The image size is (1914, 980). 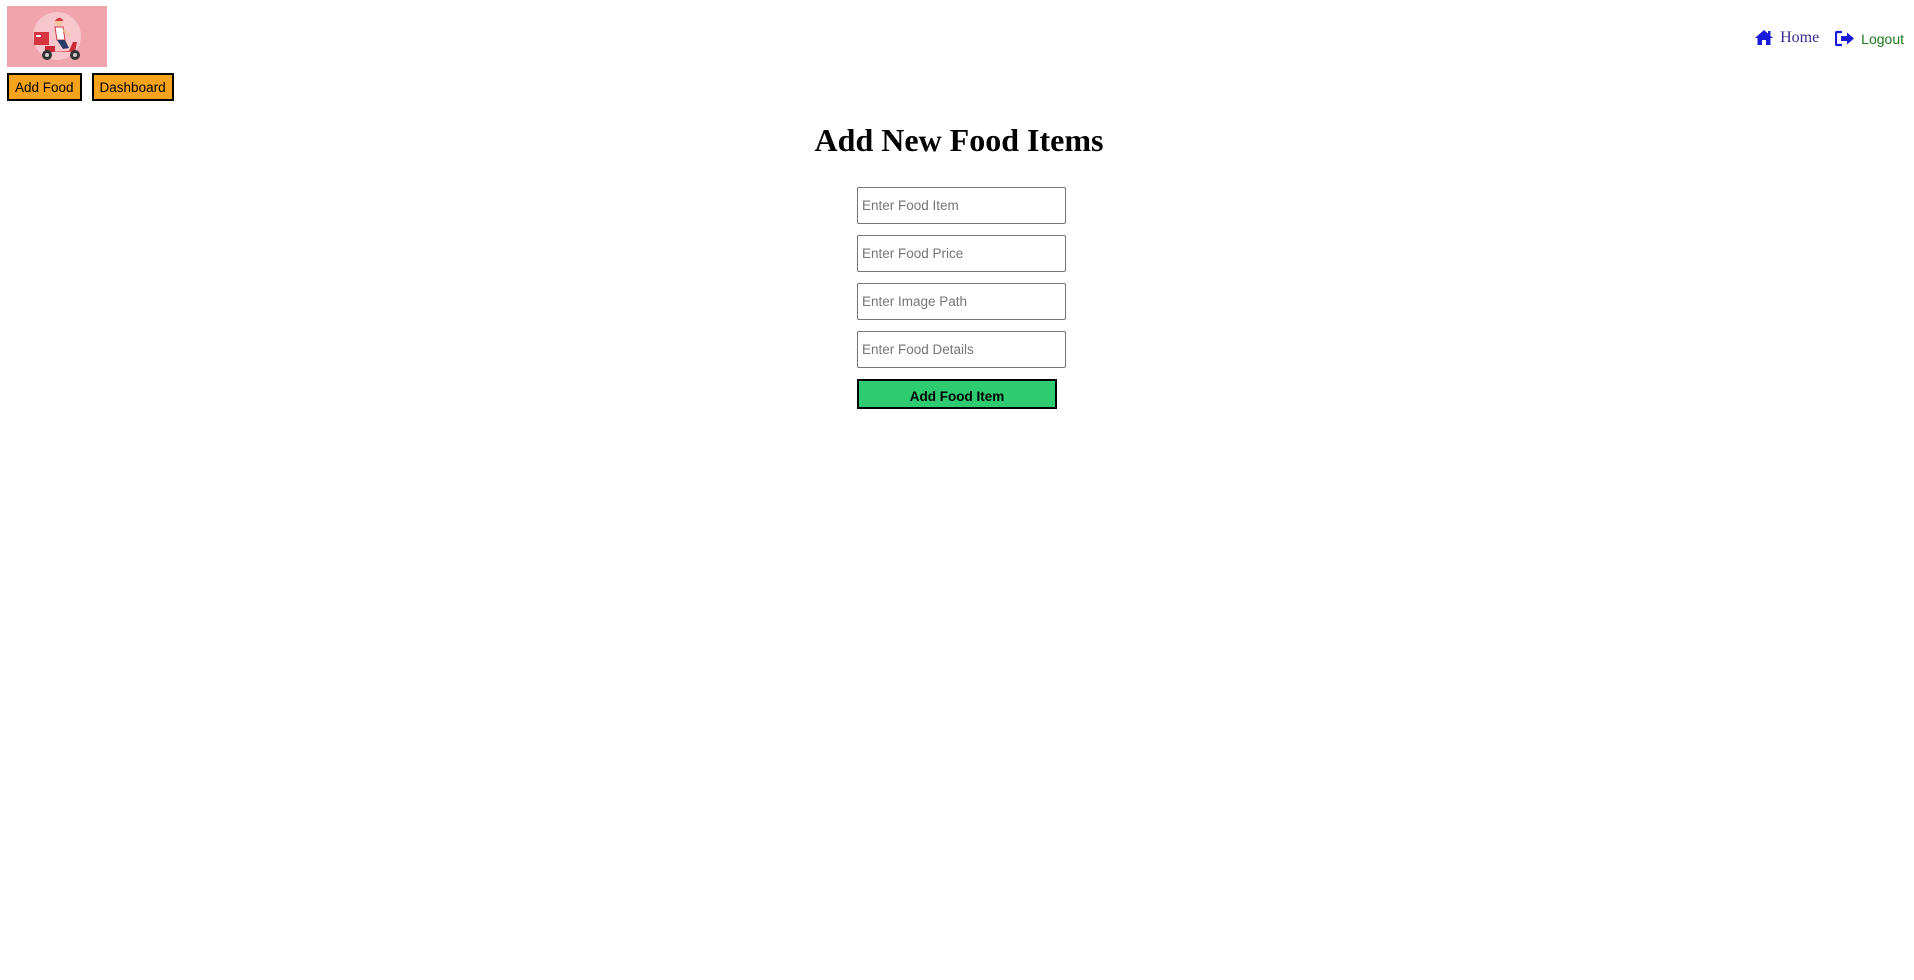 I want to click on logout-link: Logout, so click(x=1869, y=37).